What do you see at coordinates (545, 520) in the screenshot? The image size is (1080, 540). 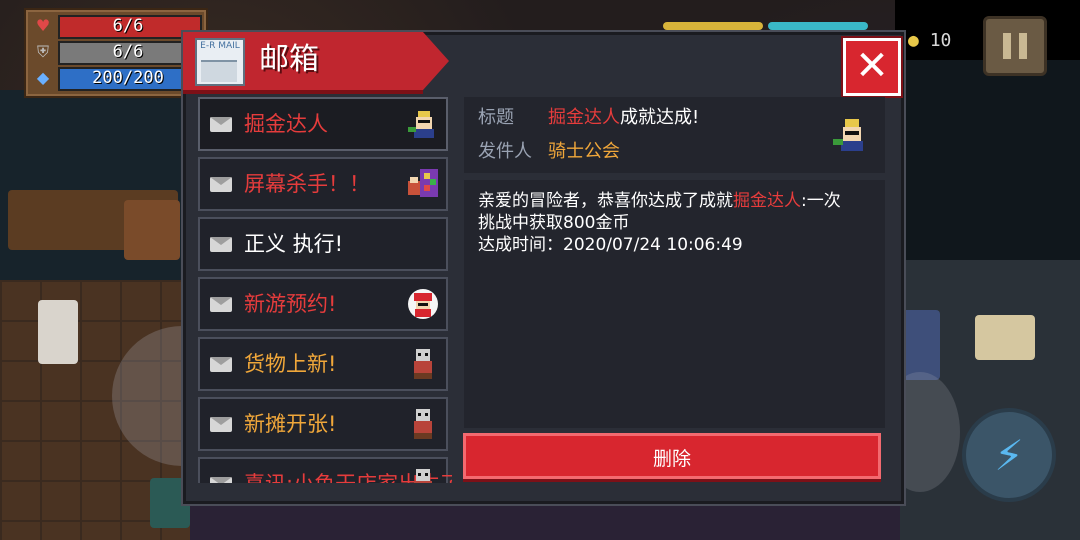 I see `bg-floor-bottom` at bounding box center [545, 520].